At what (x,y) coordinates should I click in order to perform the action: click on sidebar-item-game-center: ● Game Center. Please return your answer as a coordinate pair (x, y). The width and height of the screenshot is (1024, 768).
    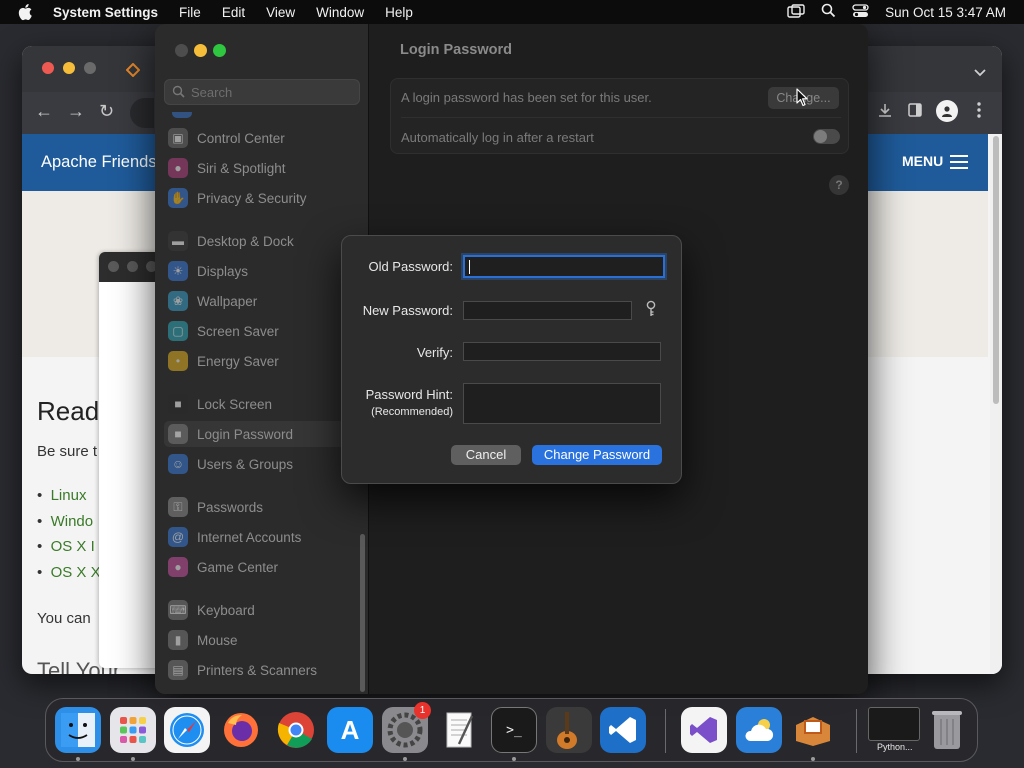
    Looking at the image, I should click on (262, 567).